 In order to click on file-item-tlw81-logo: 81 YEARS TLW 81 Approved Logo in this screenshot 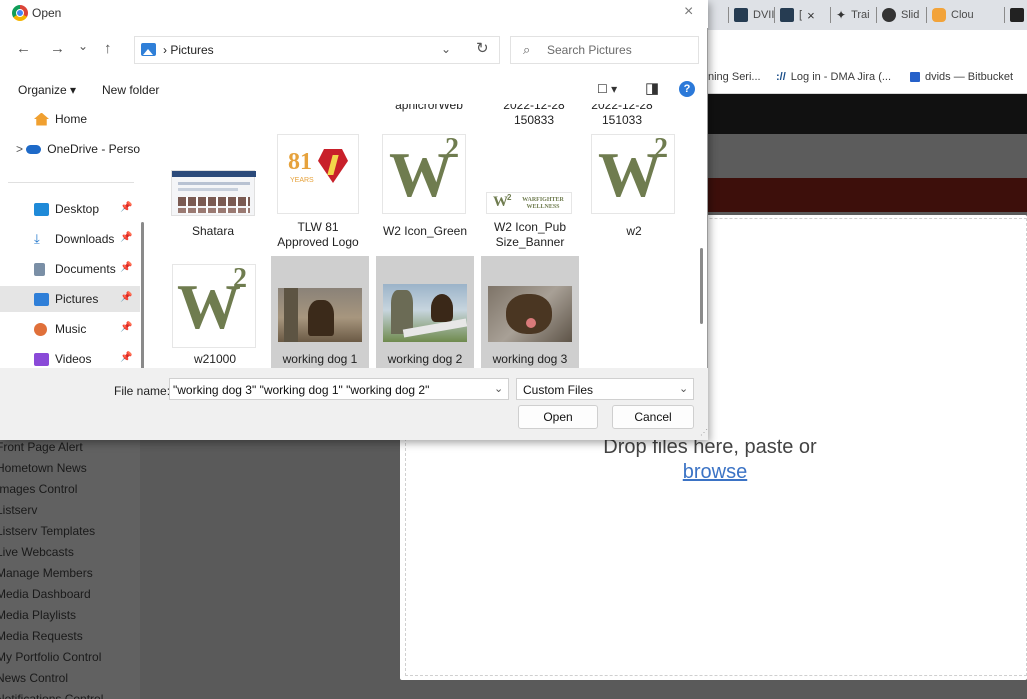, I will do `click(318, 195)`.